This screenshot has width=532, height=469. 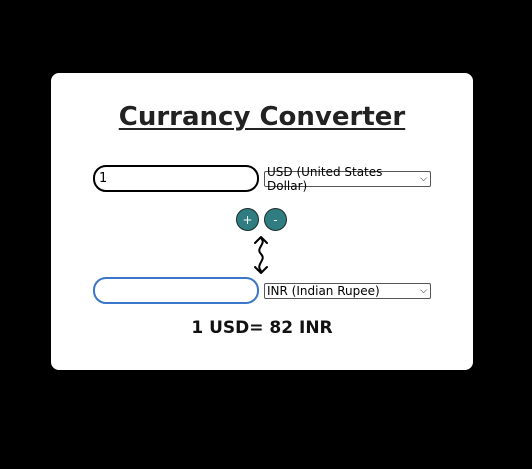 I want to click on from-amount-input, so click(x=176, y=178).